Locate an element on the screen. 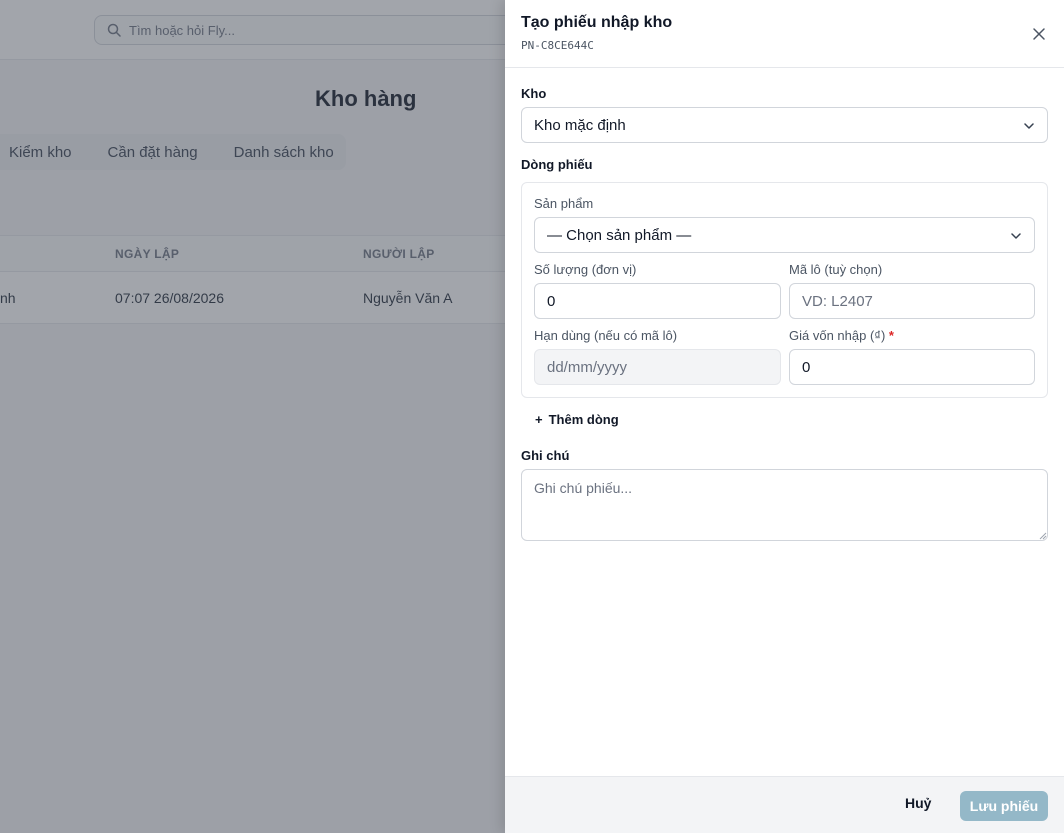 Image resolution: width=1064 pixels, height=833 pixels. lot-input is located at coordinates (912, 301).